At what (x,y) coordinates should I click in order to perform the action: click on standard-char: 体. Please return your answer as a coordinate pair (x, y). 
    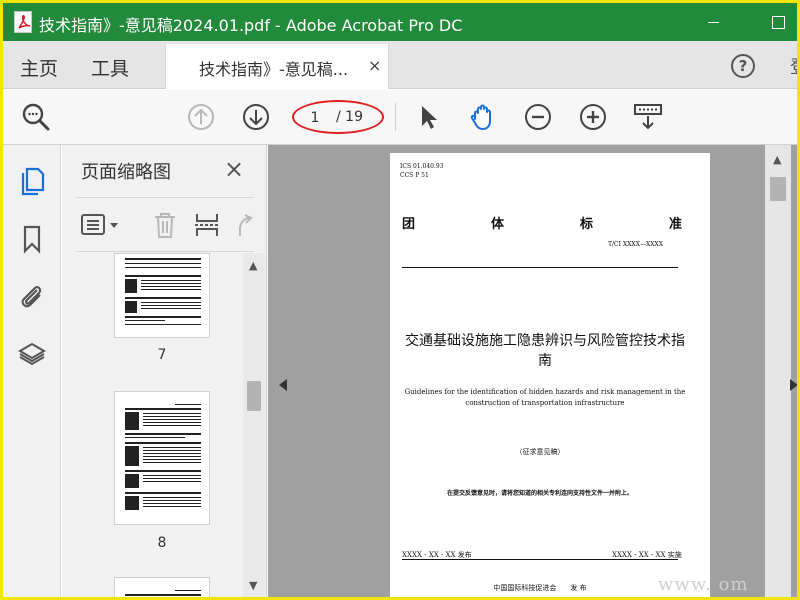
    Looking at the image, I should click on (497, 224).